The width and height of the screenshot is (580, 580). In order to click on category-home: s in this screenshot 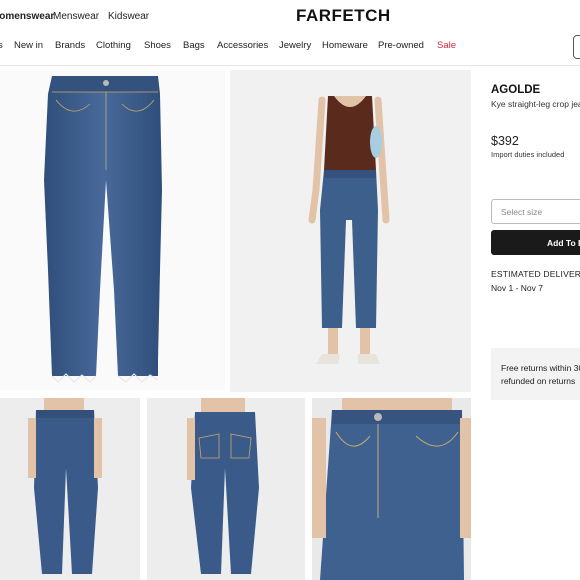, I will do `click(1, 45)`.